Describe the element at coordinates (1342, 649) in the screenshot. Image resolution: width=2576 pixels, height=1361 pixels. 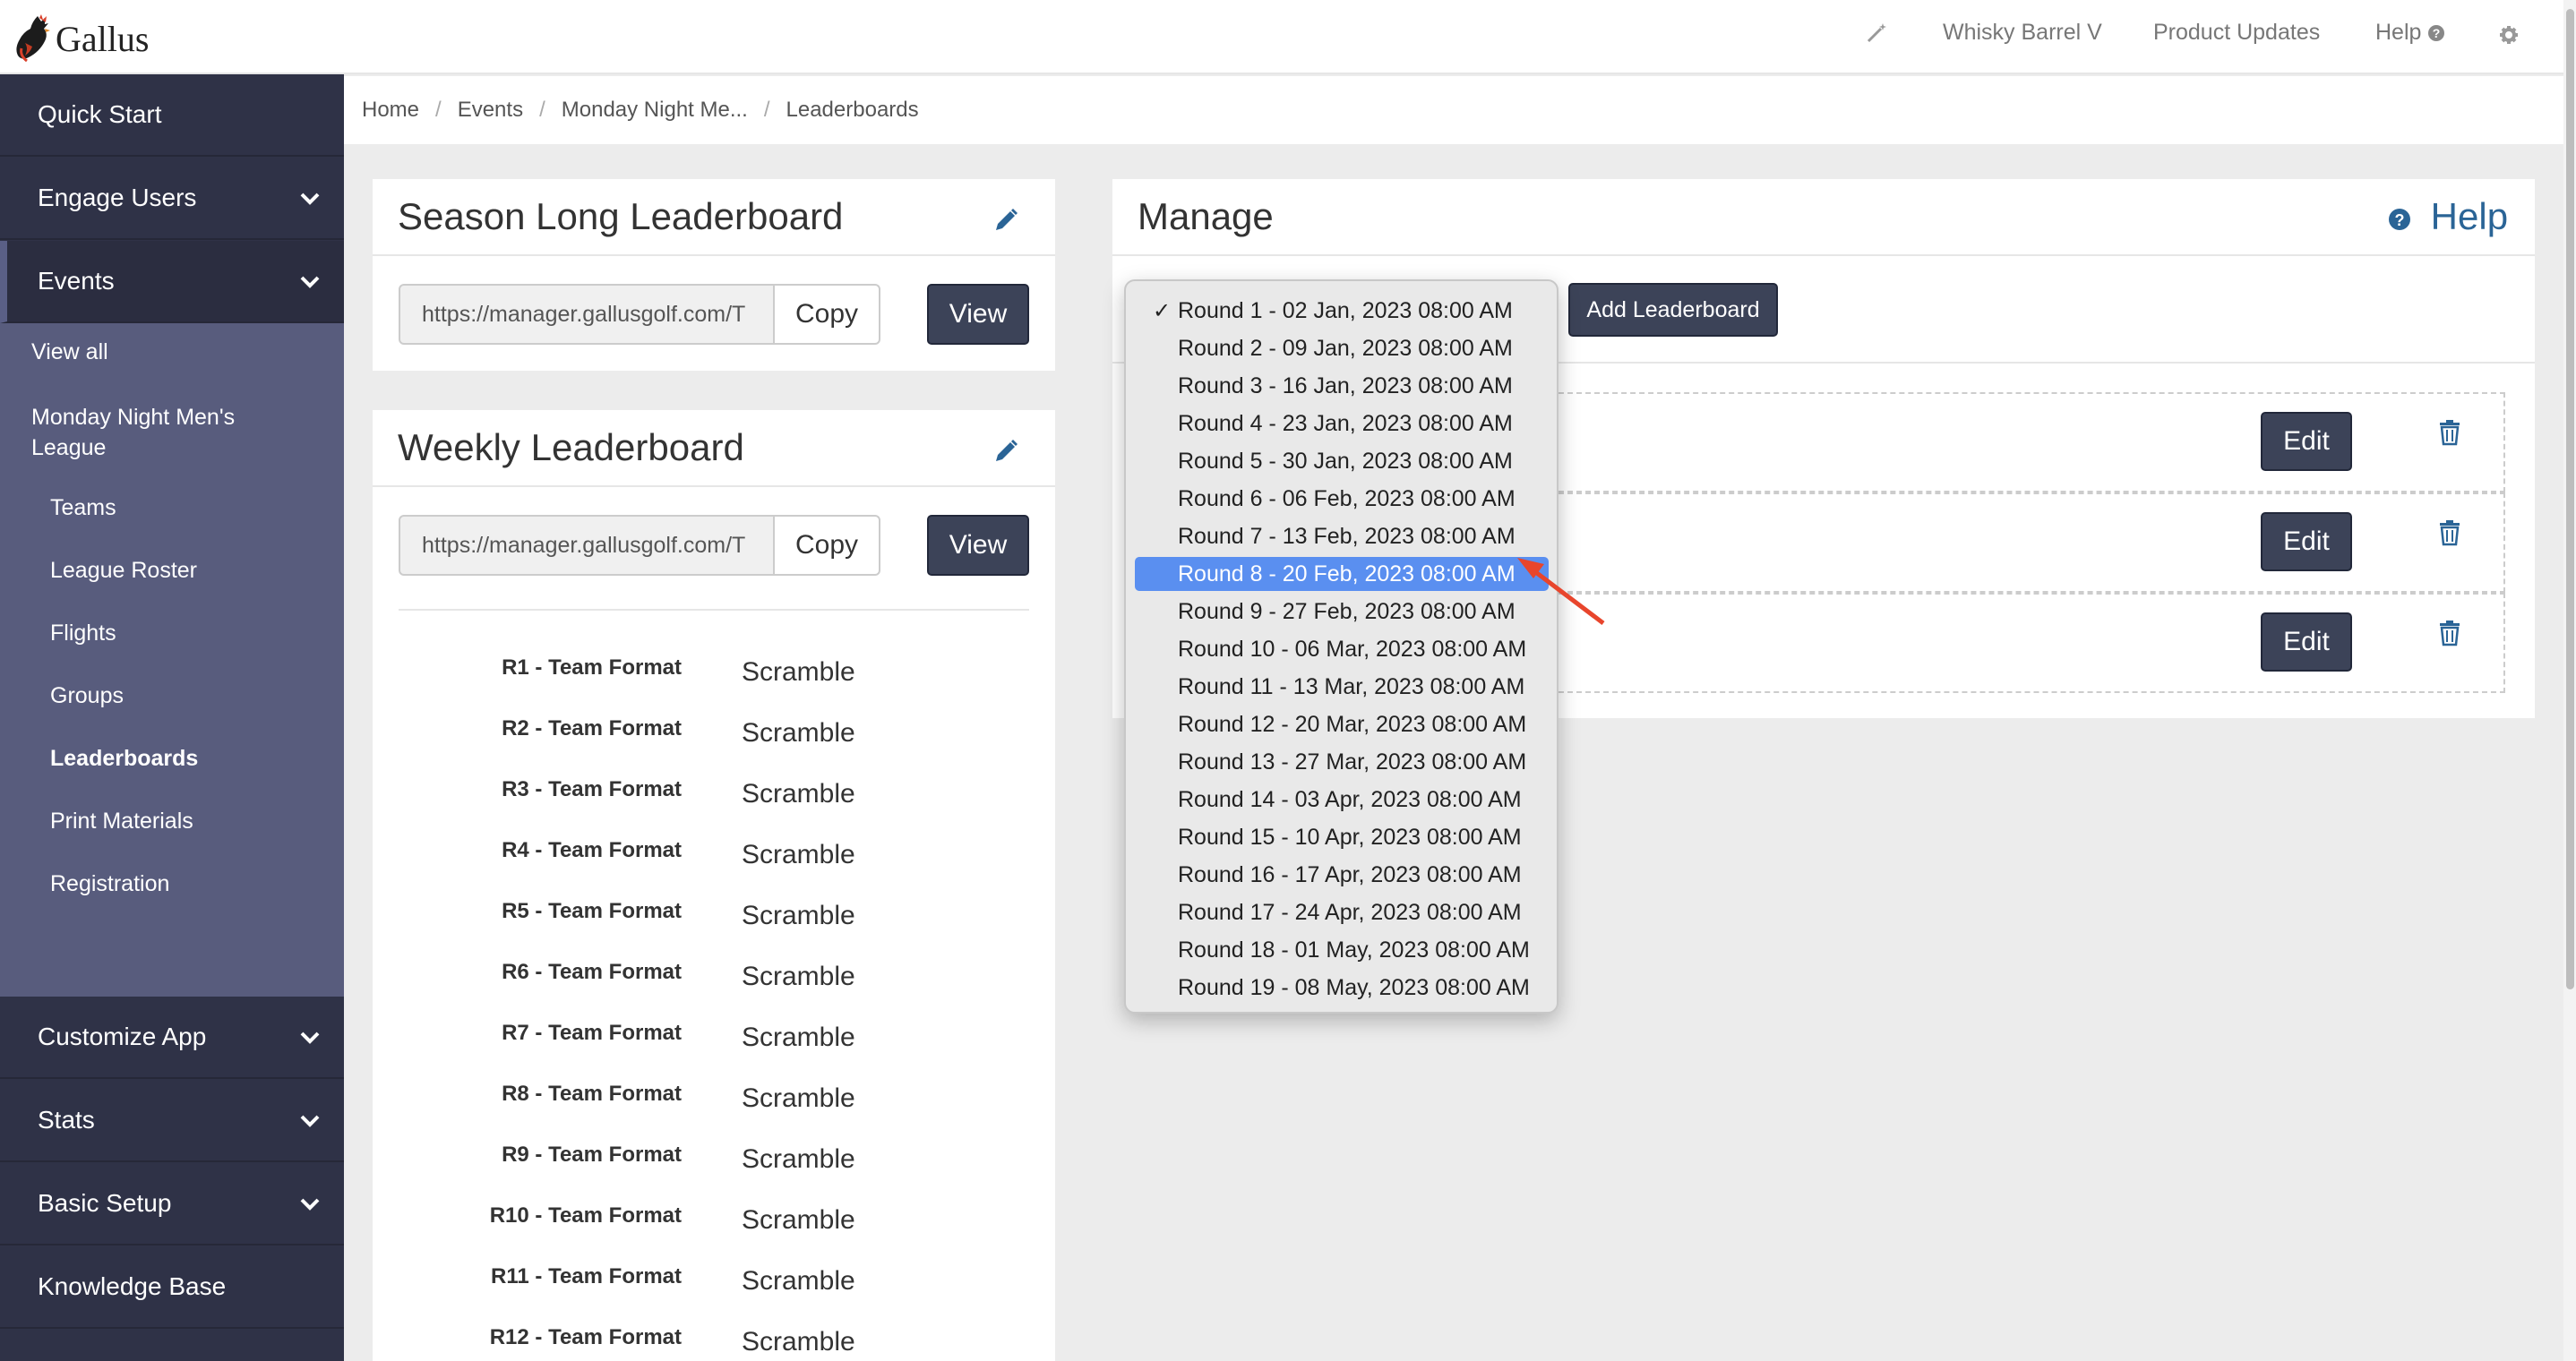
I see `round-option: Round 10 - 06 Mar, 2023 08:00 AM` at that location.